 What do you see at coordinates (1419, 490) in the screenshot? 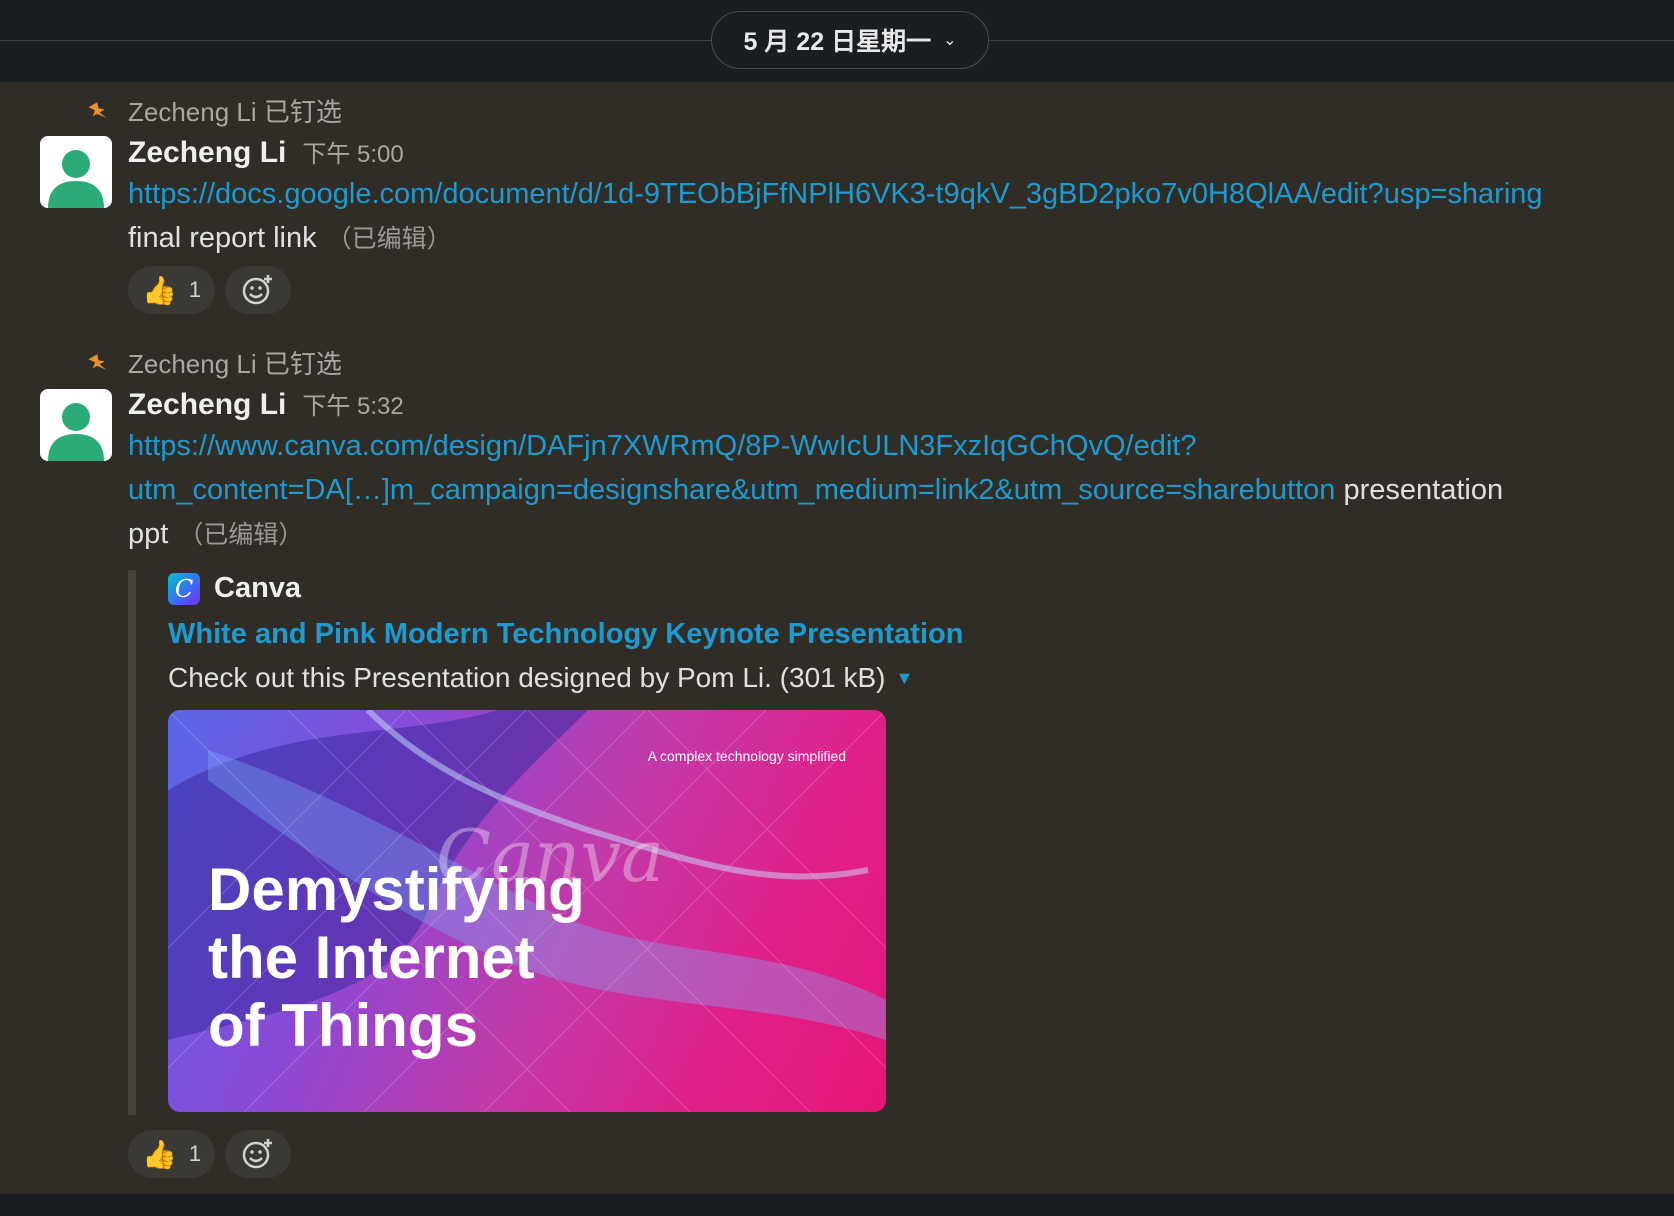
I see `message-text: presentation` at bounding box center [1419, 490].